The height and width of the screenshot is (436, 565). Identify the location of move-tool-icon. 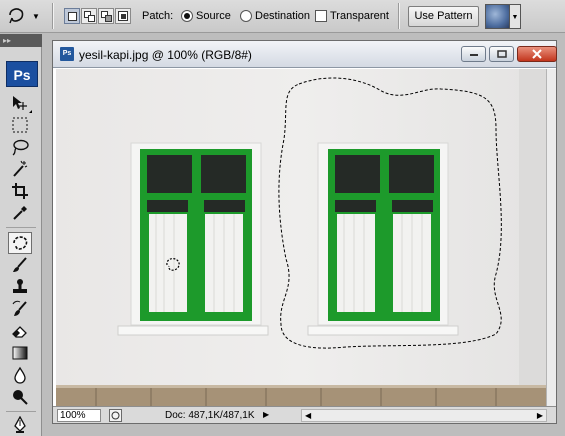
(20, 103).